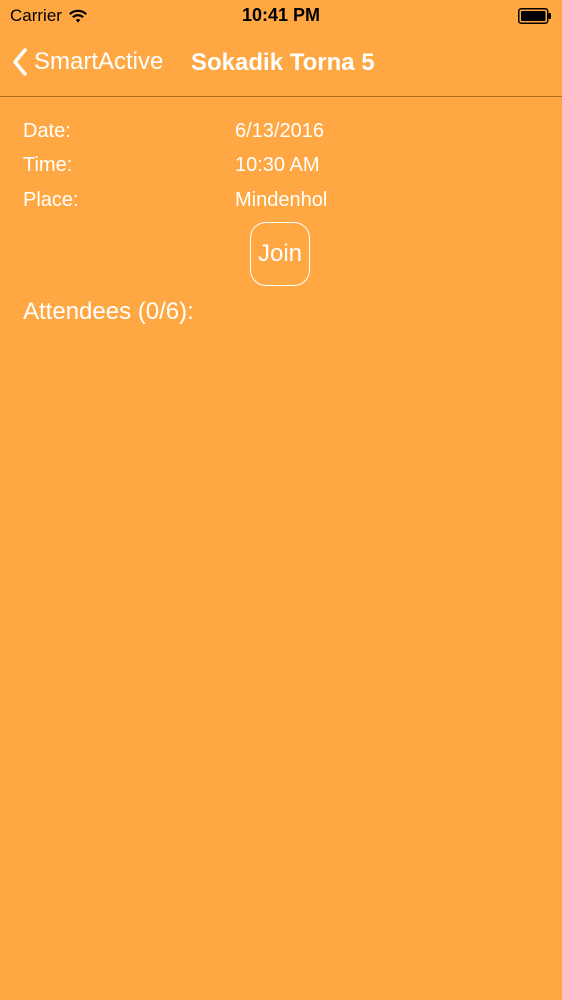  What do you see at coordinates (534, 16) in the screenshot?
I see `battery-icon` at bounding box center [534, 16].